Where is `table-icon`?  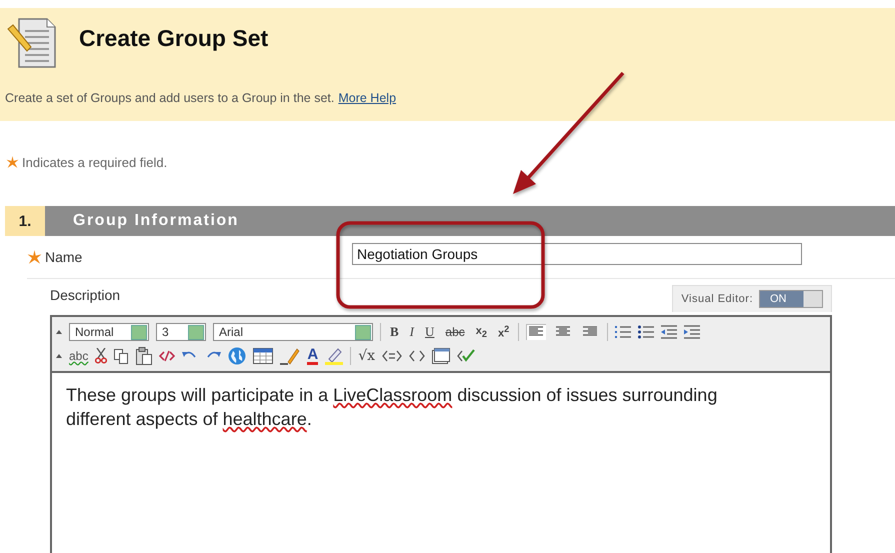 table-icon is located at coordinates (263, 356).